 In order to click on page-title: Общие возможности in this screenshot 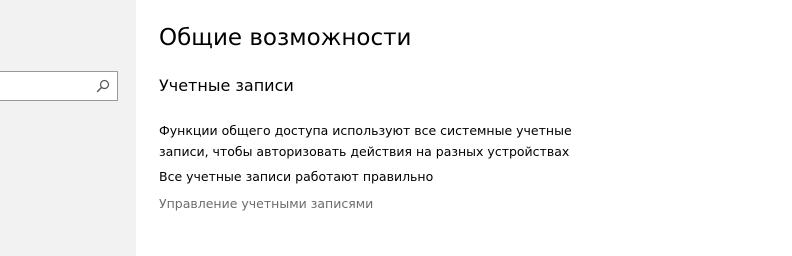, I will do `click(285, 38)`.